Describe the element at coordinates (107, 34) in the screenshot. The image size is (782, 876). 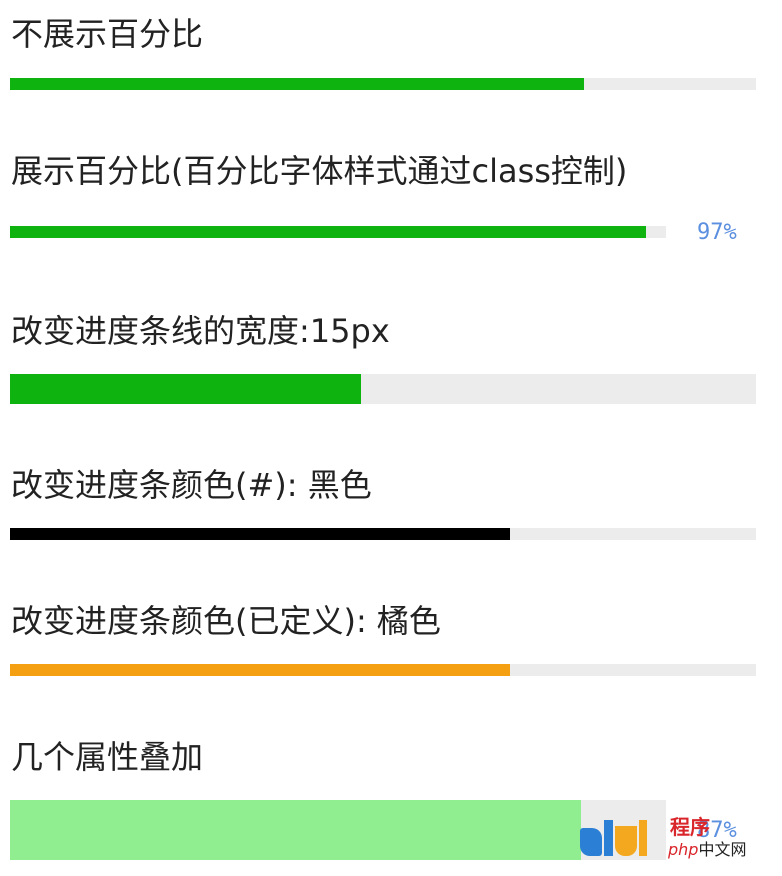
I see `section-title: 不展示百分比` at that location.